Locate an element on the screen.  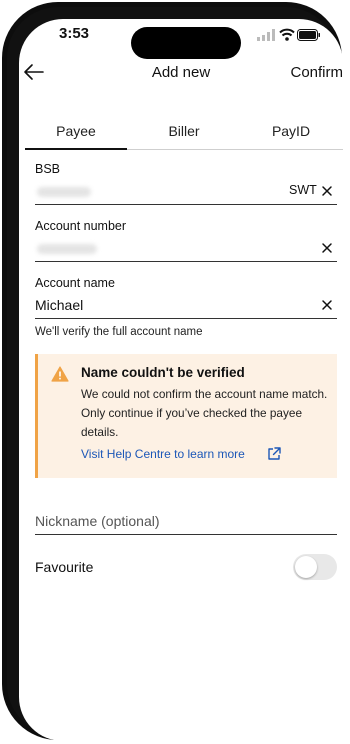
active-tab-indicator is located at coordinates (76, 149).